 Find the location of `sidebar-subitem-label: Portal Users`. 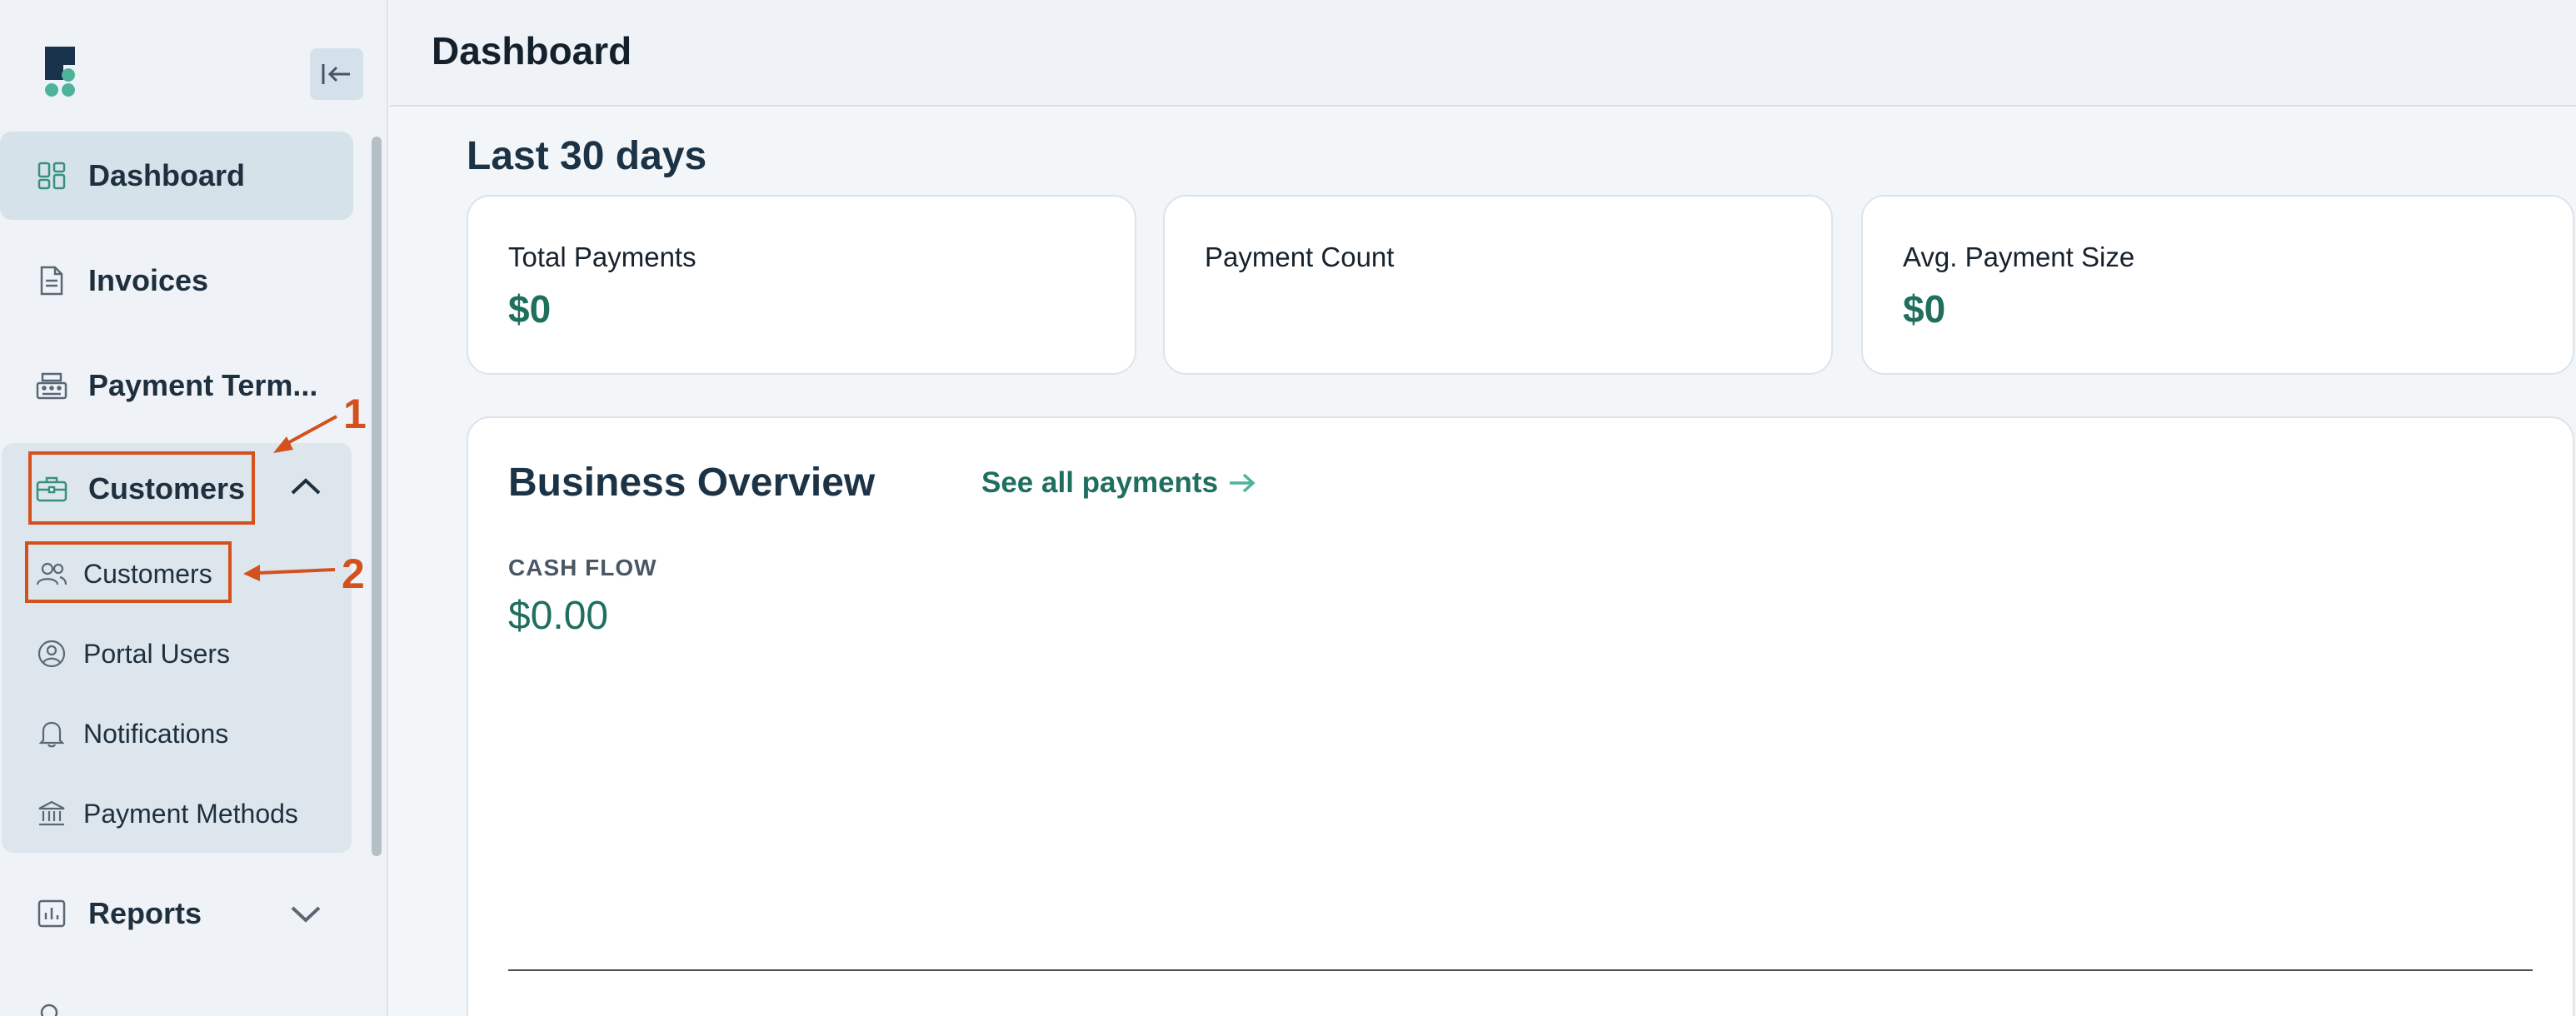

sidebar-subitem-label: Portal Users is located at coordinates (157, 653).